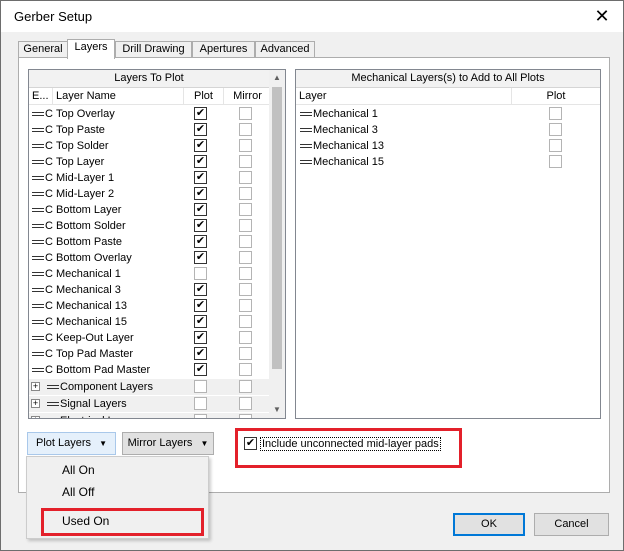 The width and height of the screenshot is (624, 551). What do you see at coordinates (150, 387) in the screenshot?
I see `group-row: + Component Layers` at bounding box center [150, 387].